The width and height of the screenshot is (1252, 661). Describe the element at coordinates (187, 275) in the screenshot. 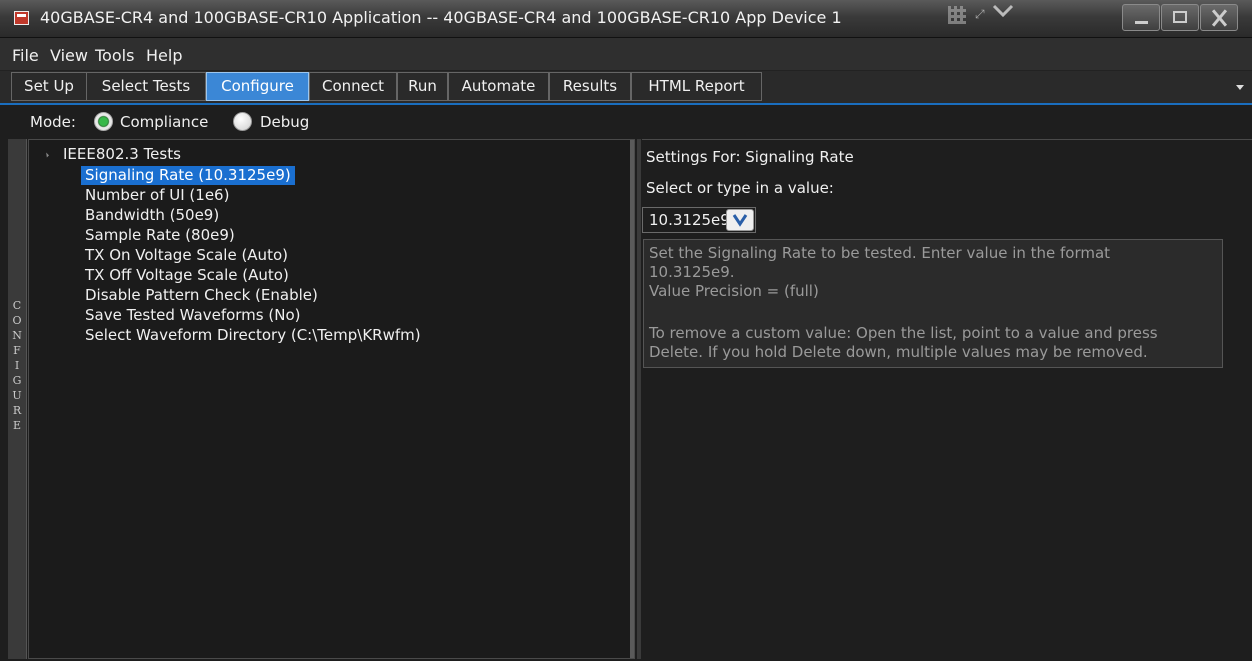

I see `tree-item-tx-off-voltage-scale: TX Off Voltage Scale (Auto)` at that location.